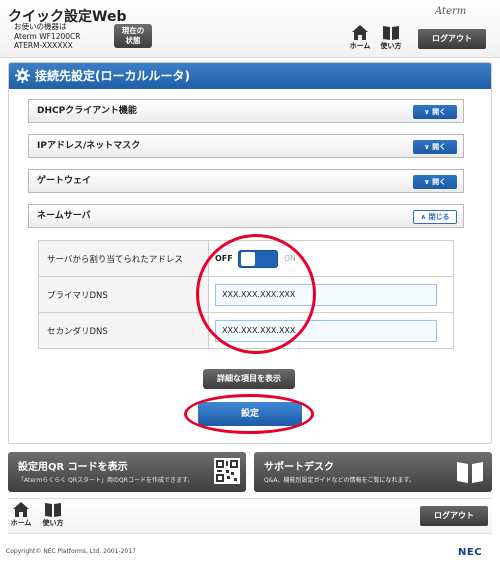  I want to click on accordion-dhcp-client: DHCPクライアント機能 ∨ 開く, so click(246, 111).